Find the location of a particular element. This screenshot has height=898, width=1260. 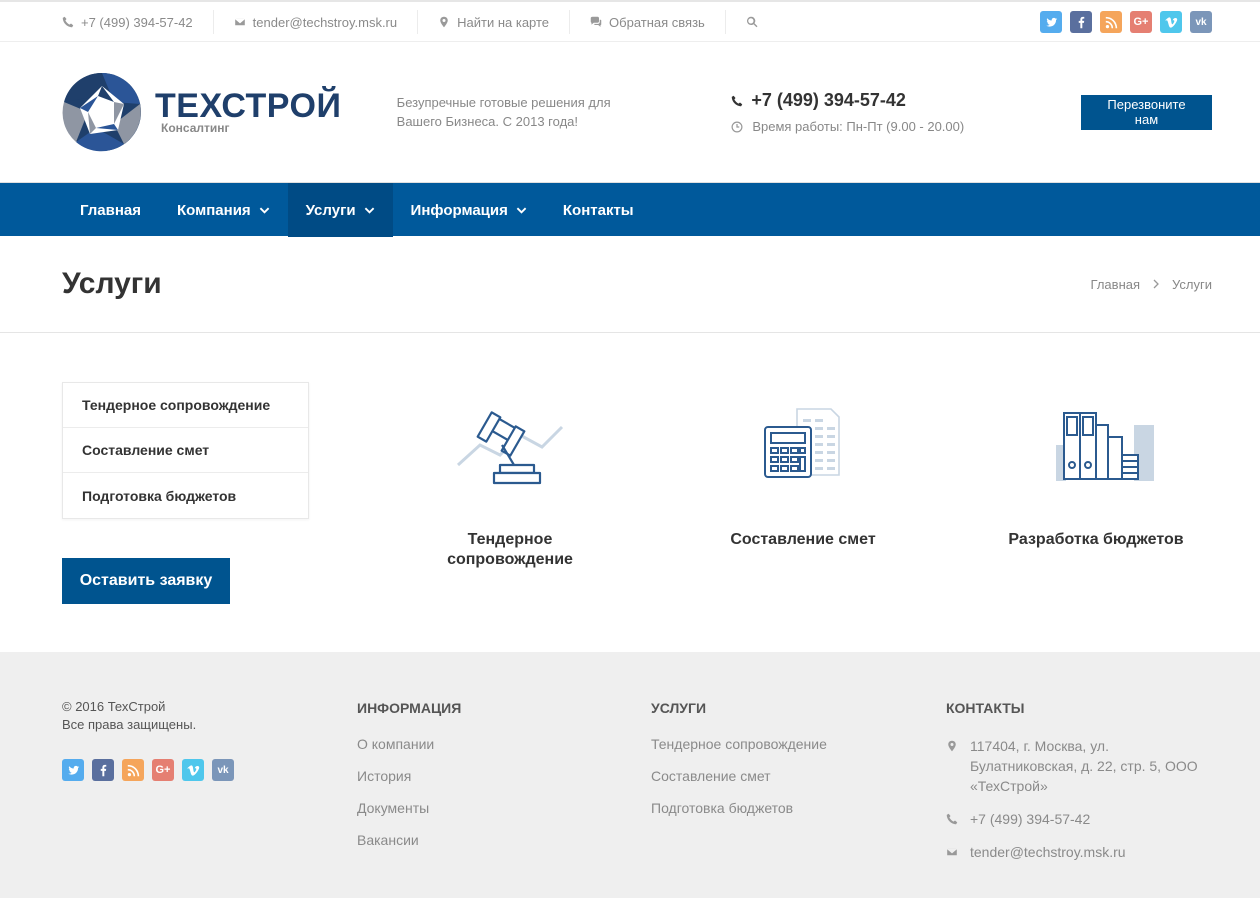

breadcrumb: Главная Услуги is located at coordinates (1151, 284).